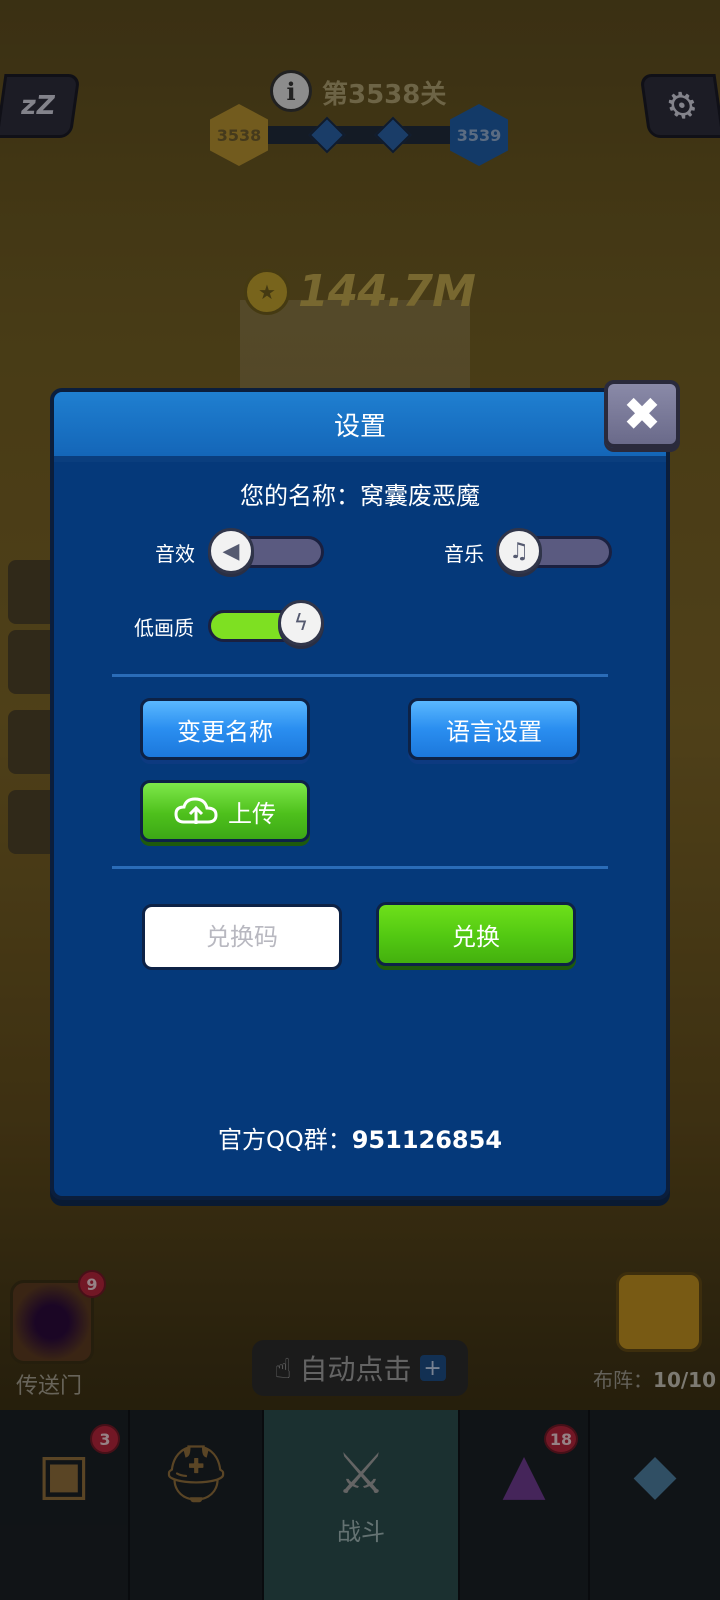  I want to click on qq-number: 951126854, so click(427, 1140).